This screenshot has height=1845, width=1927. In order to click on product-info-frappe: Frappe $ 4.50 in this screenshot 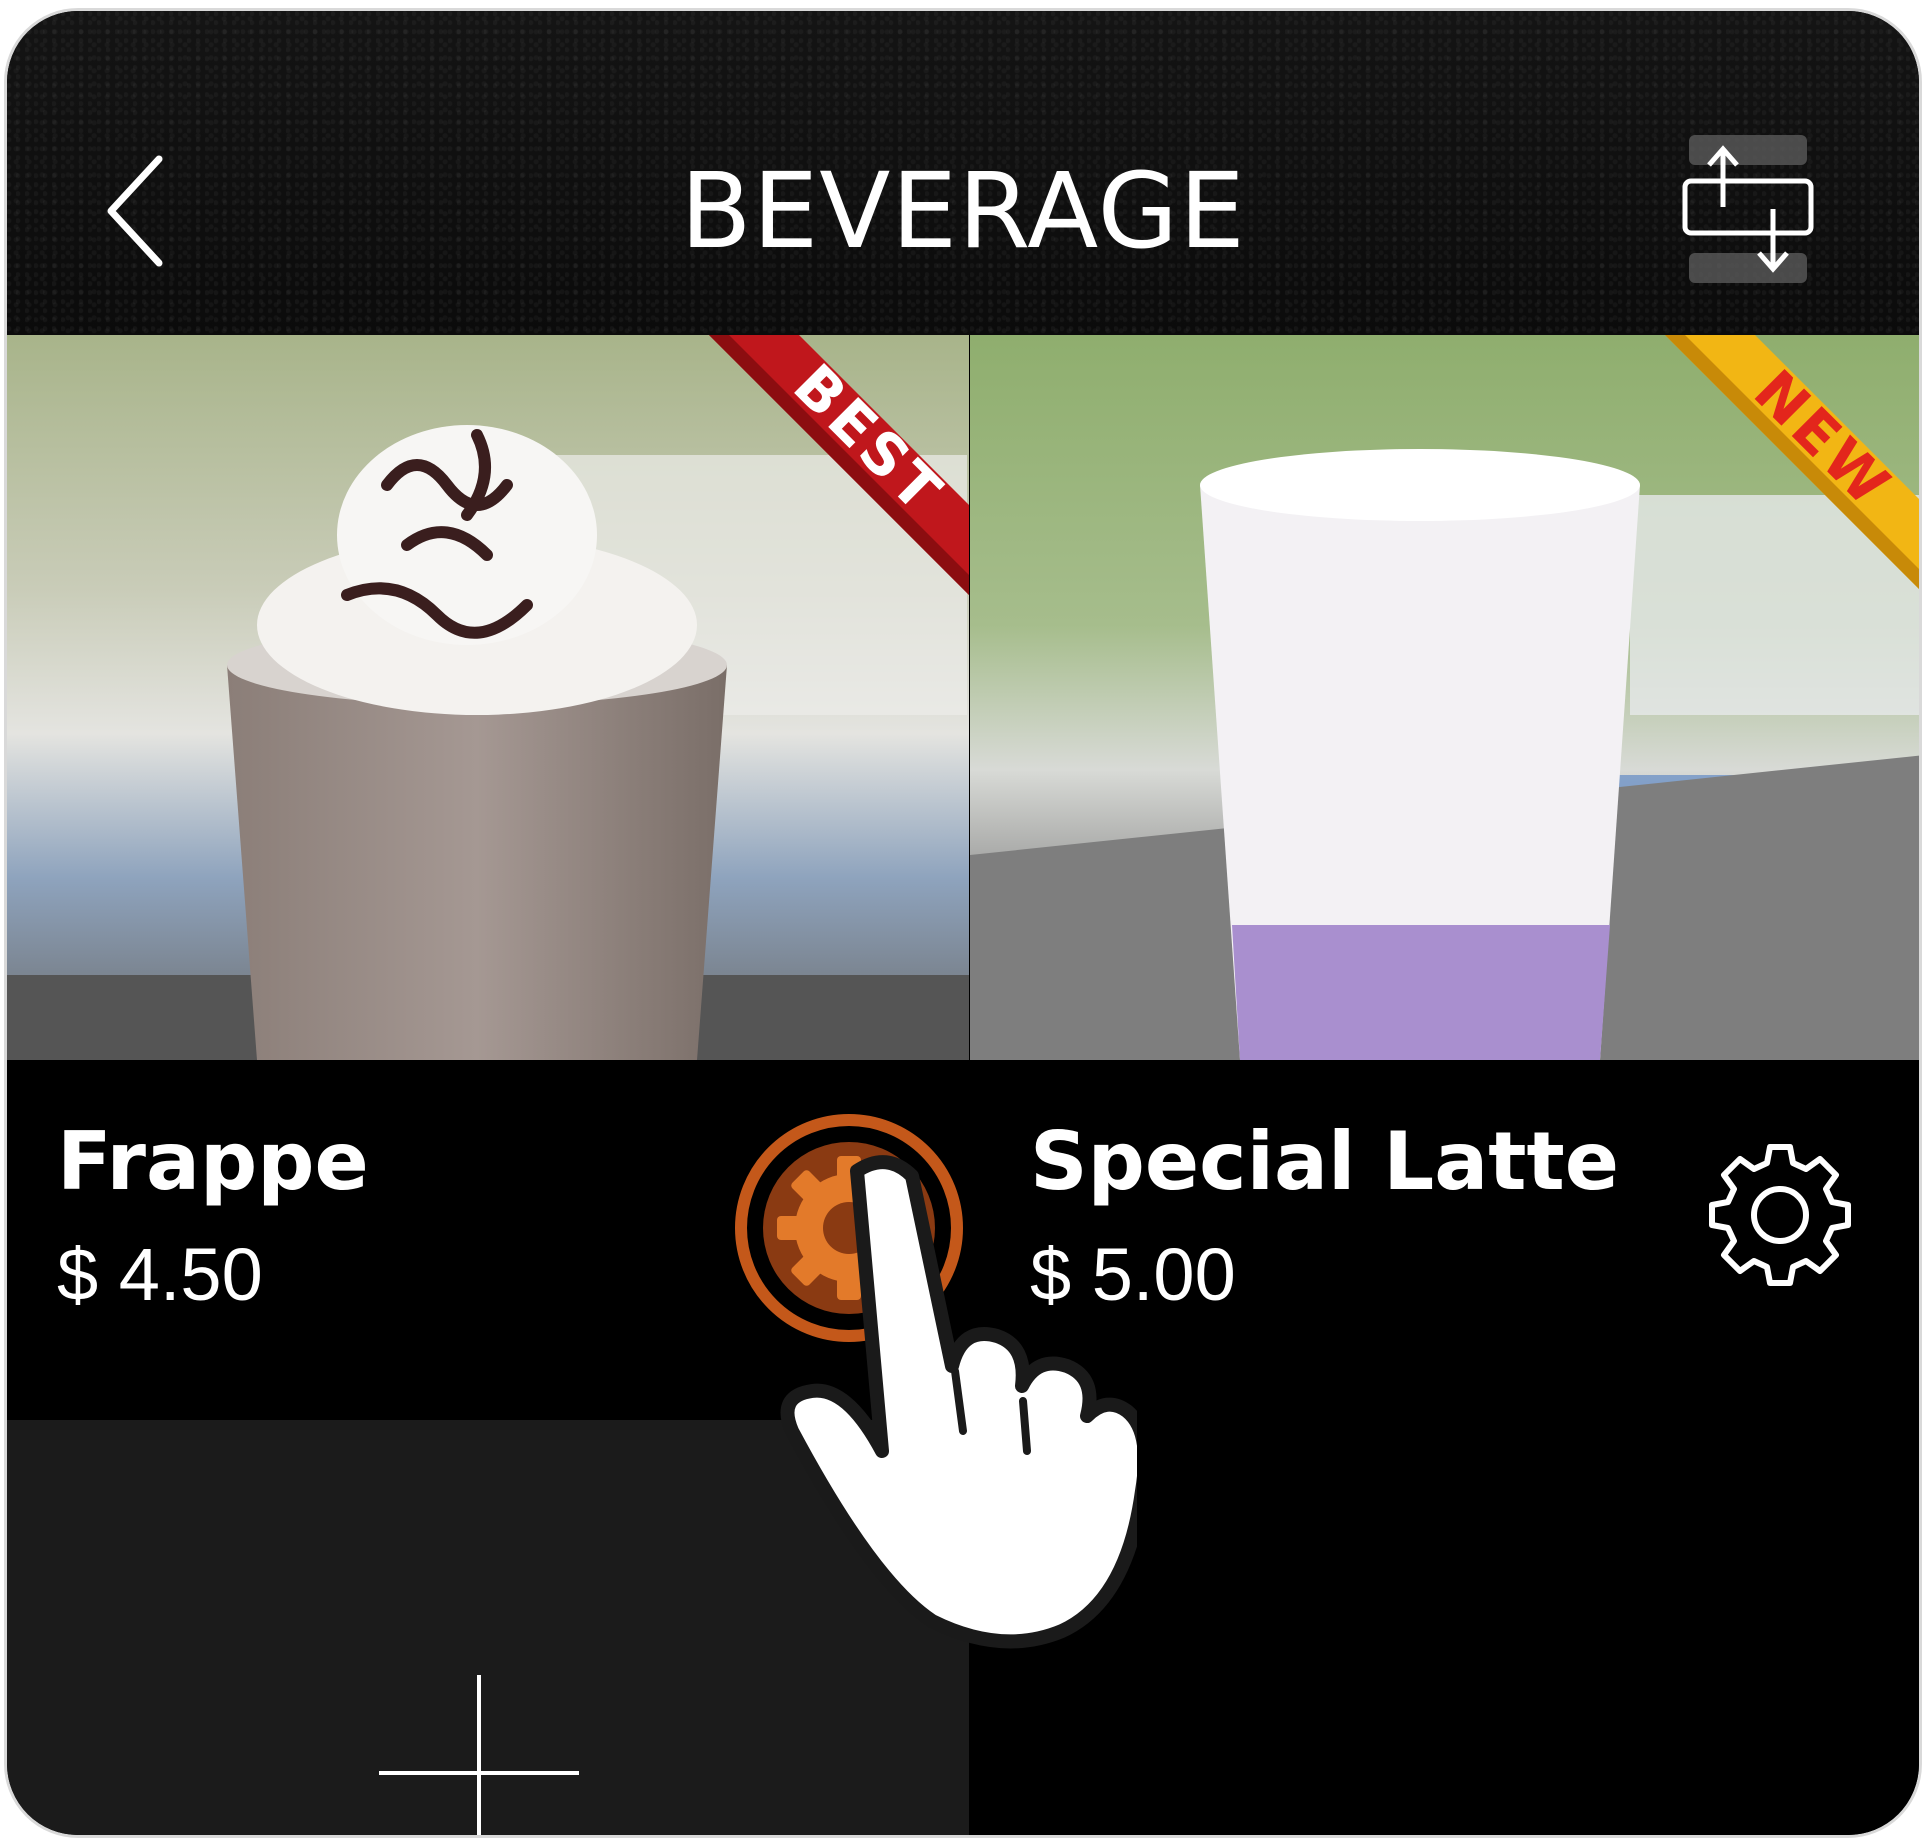, I will do `click(488, 1240)`.